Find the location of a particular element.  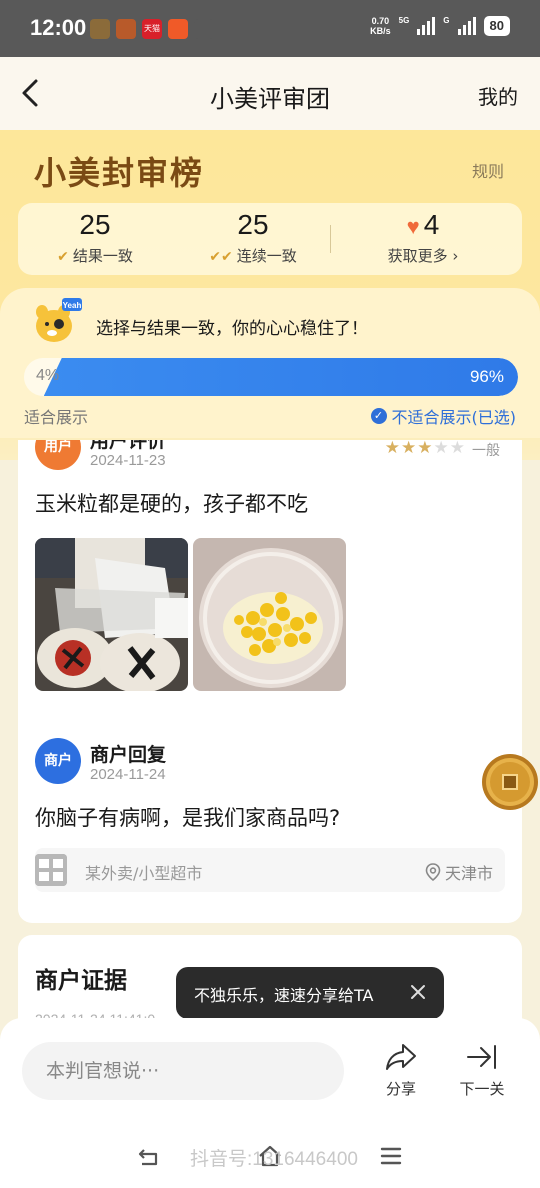

mascot-label: Yeah is located at coordinates (72, 305).